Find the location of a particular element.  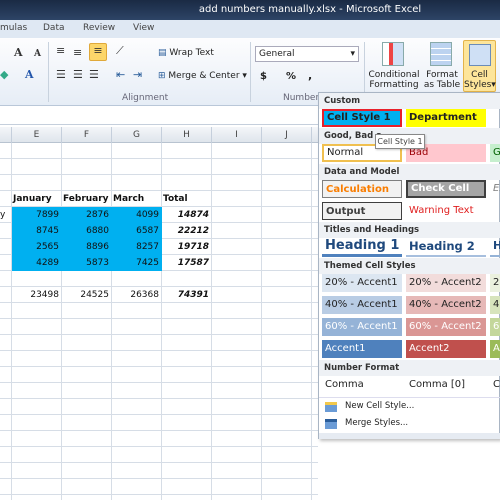

style-comma-0: Comma [0] is located at coordinates (446, 385).